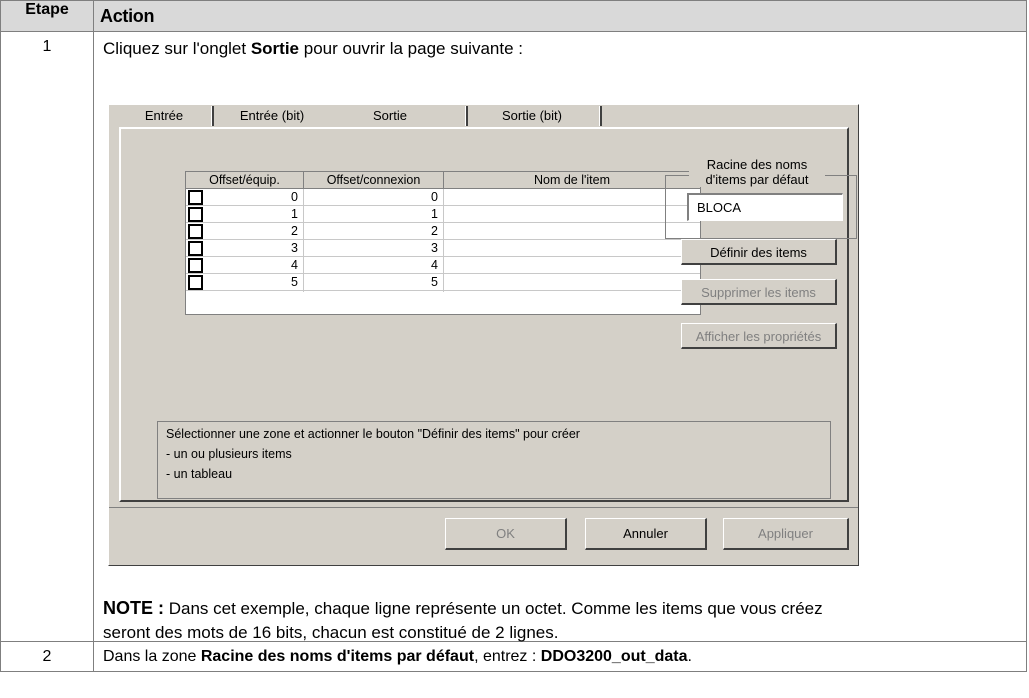 The image size is (1029, 698). What do you see at coordinates (443, 248) in the screenshot?
I see `table-row: 3 3` at bounding box center [443, 248].